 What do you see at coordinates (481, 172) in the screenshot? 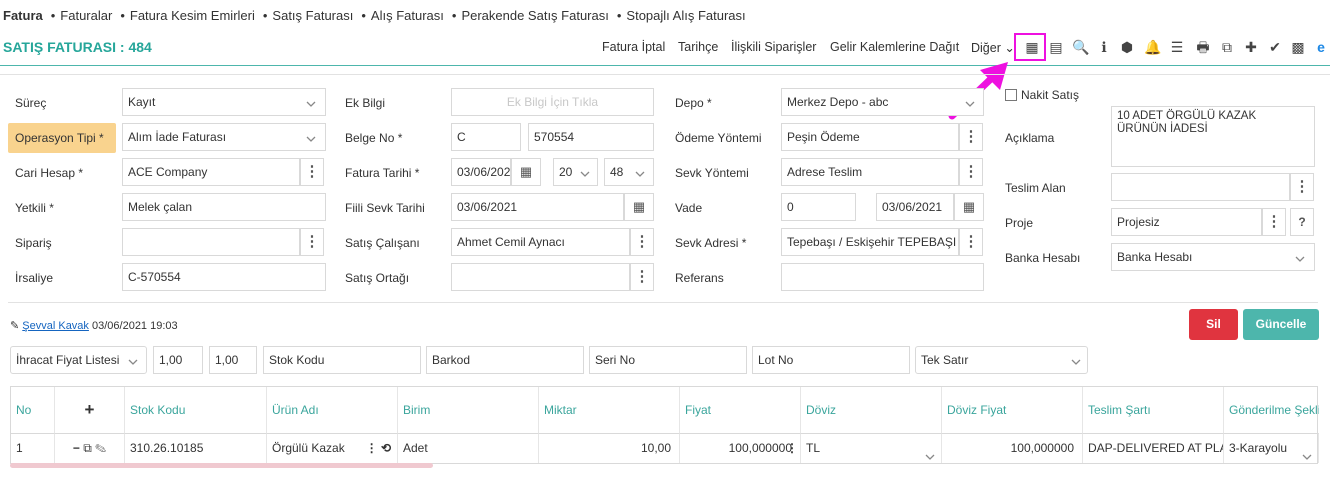
I see `fatura-tarihi-input: 03/06/2021` at bounding box center [481, 172].